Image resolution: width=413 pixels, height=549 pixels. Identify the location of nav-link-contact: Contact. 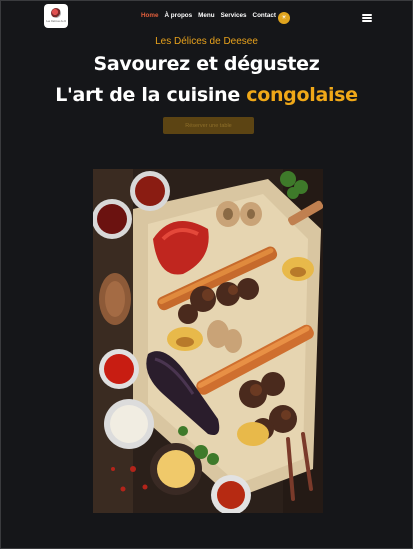
(264, 15).